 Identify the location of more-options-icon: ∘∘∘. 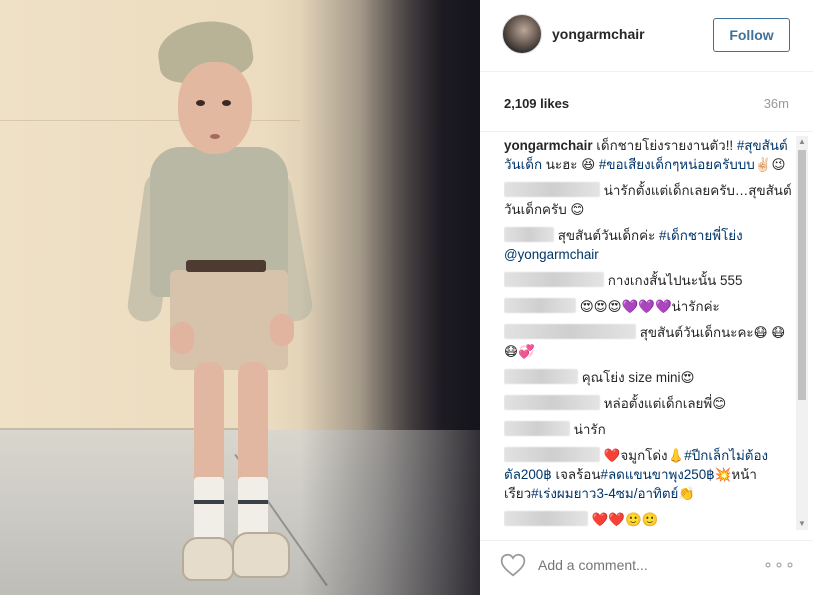
(779, 565).